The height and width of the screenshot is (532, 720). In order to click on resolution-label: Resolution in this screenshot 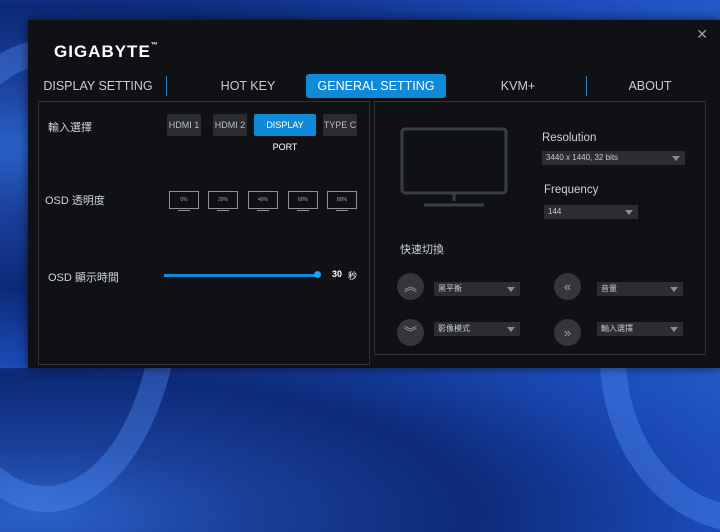, I will do `click(569, 138)`.